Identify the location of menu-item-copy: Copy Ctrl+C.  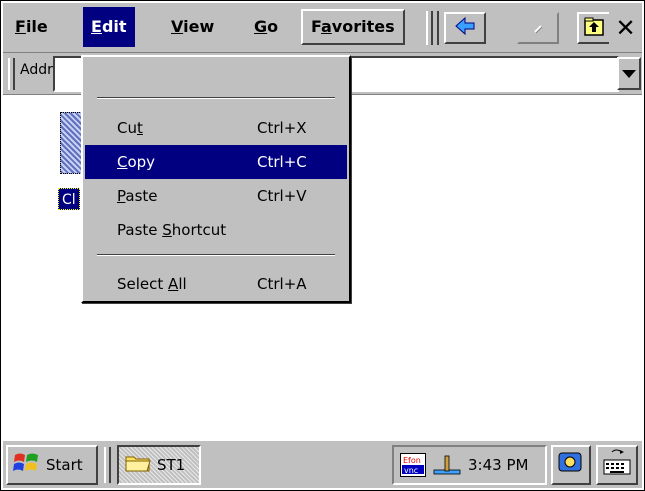
(216, 162).